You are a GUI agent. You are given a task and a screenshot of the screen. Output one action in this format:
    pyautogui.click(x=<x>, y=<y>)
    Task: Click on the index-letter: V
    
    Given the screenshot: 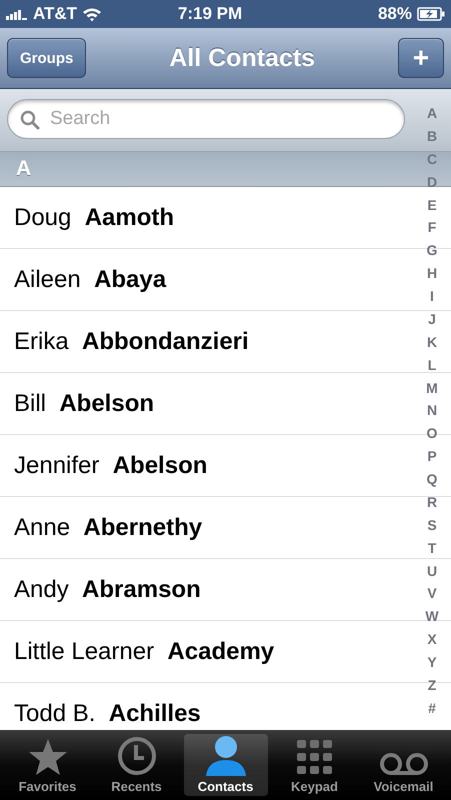 What is the action you would take?
    pyautogui.click(x=432, y=593)
    